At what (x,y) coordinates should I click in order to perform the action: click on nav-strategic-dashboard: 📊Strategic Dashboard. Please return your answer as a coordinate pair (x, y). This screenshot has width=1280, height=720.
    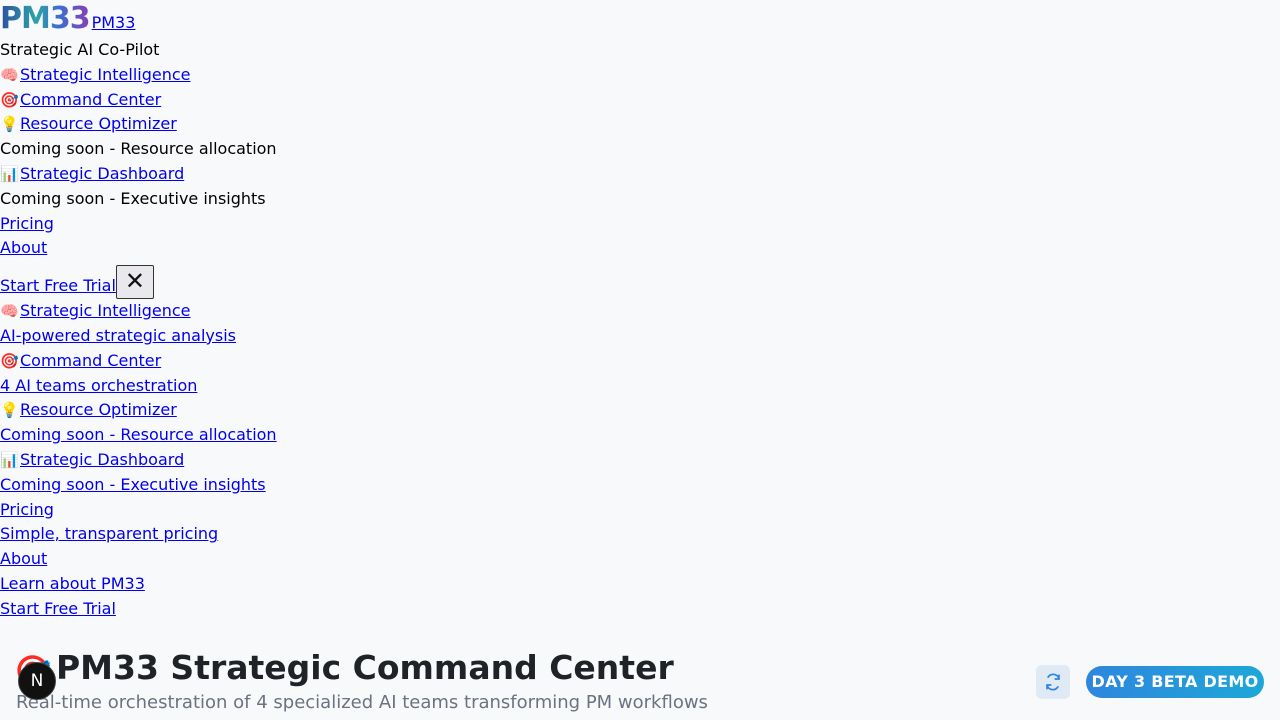
    Looking at the image, I should click on (92, 173).